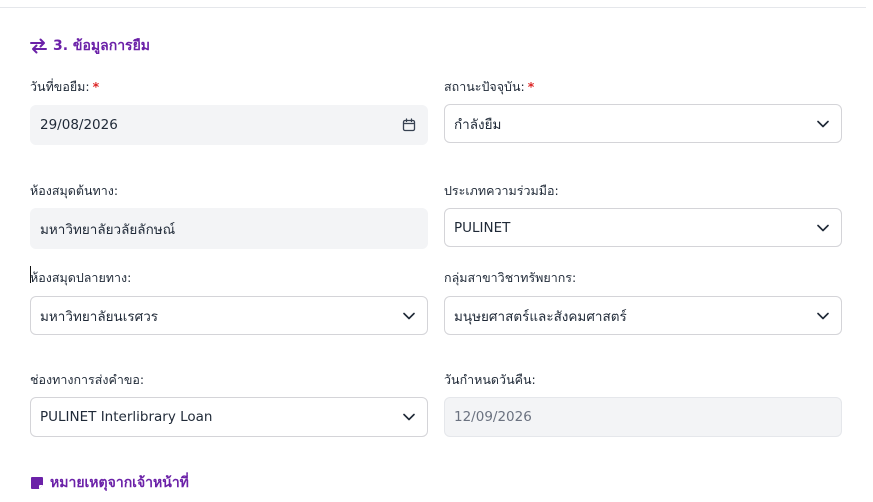 The image size is (873, 502). Describe the element at coordinates (229, 417) in the screenshot. I see `request-channel-select: PULINET Interlibrary Loan` at that location.